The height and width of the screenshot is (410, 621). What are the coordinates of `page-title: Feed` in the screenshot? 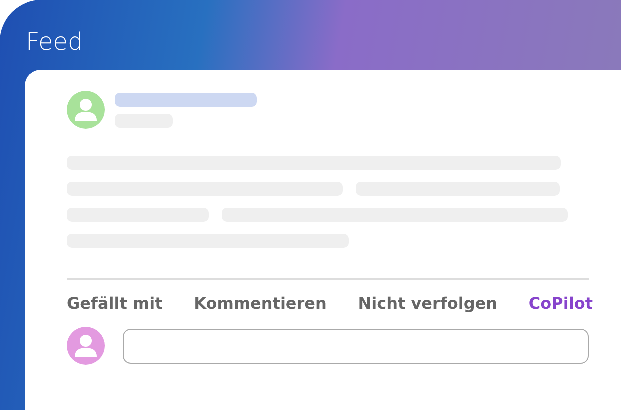 It's located at (55, 42).